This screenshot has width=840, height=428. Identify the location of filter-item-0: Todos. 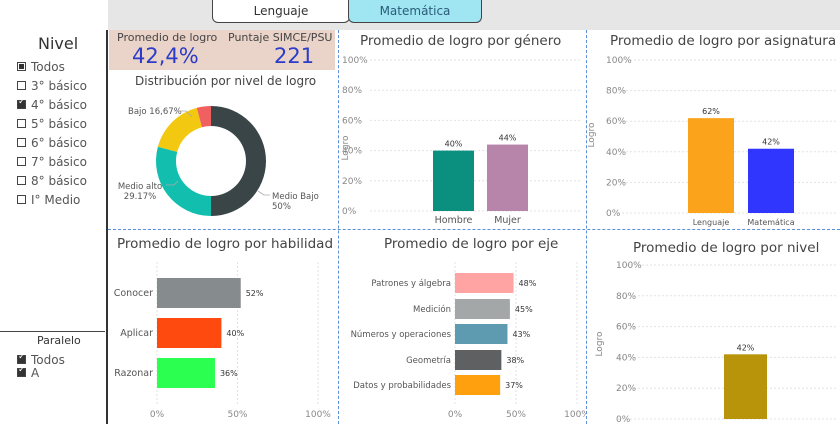
(52, 66).